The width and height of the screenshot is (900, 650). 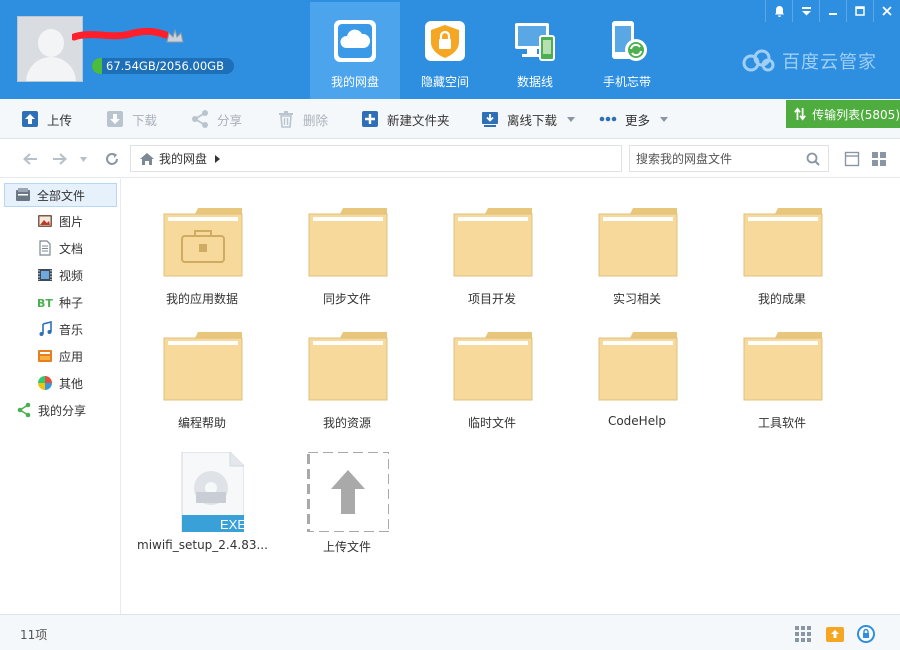 I want to click on minimize-icon, so click(x=833, y=14).